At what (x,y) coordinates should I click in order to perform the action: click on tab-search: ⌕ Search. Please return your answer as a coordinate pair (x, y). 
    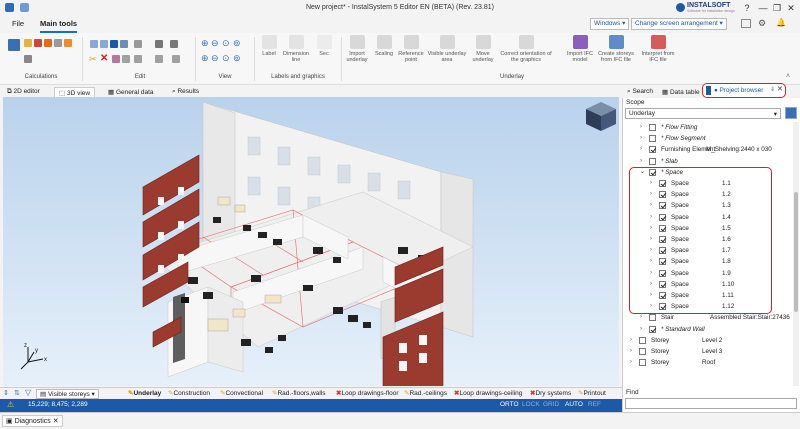
    Looking at the image, I should click on (640, 92).